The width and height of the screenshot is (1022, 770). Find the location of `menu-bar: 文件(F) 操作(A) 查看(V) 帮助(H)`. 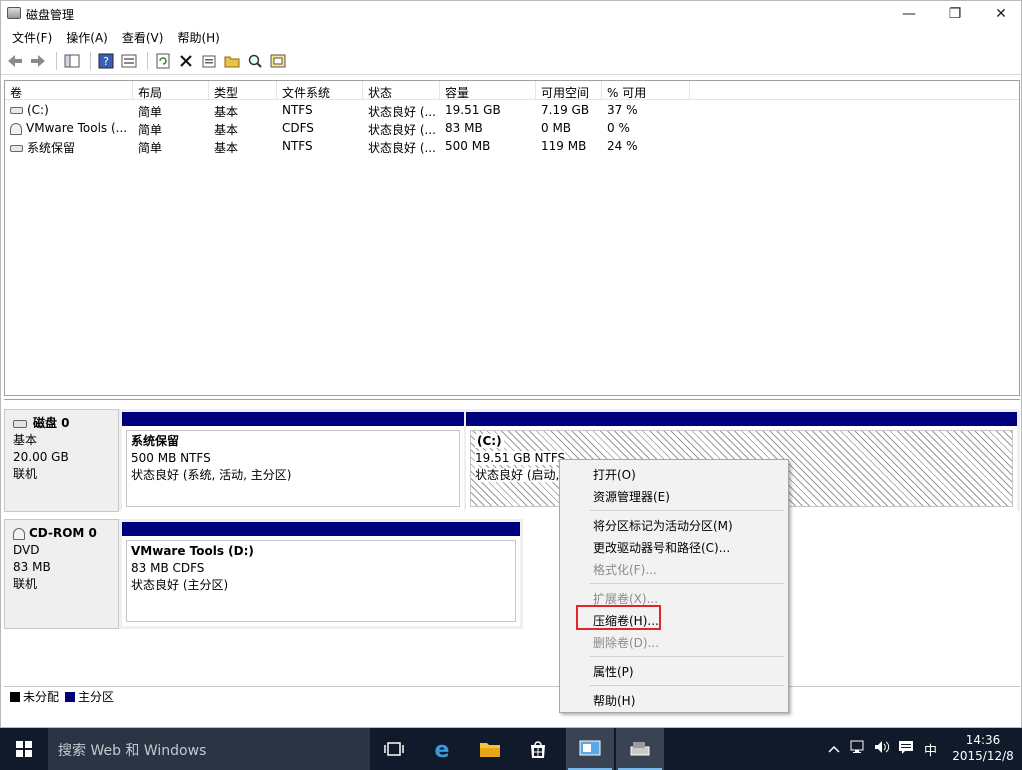

menu-bar: 文件(F) 操作(A) 查看(V) 帮助(H) is located at coordinates (511, 37).